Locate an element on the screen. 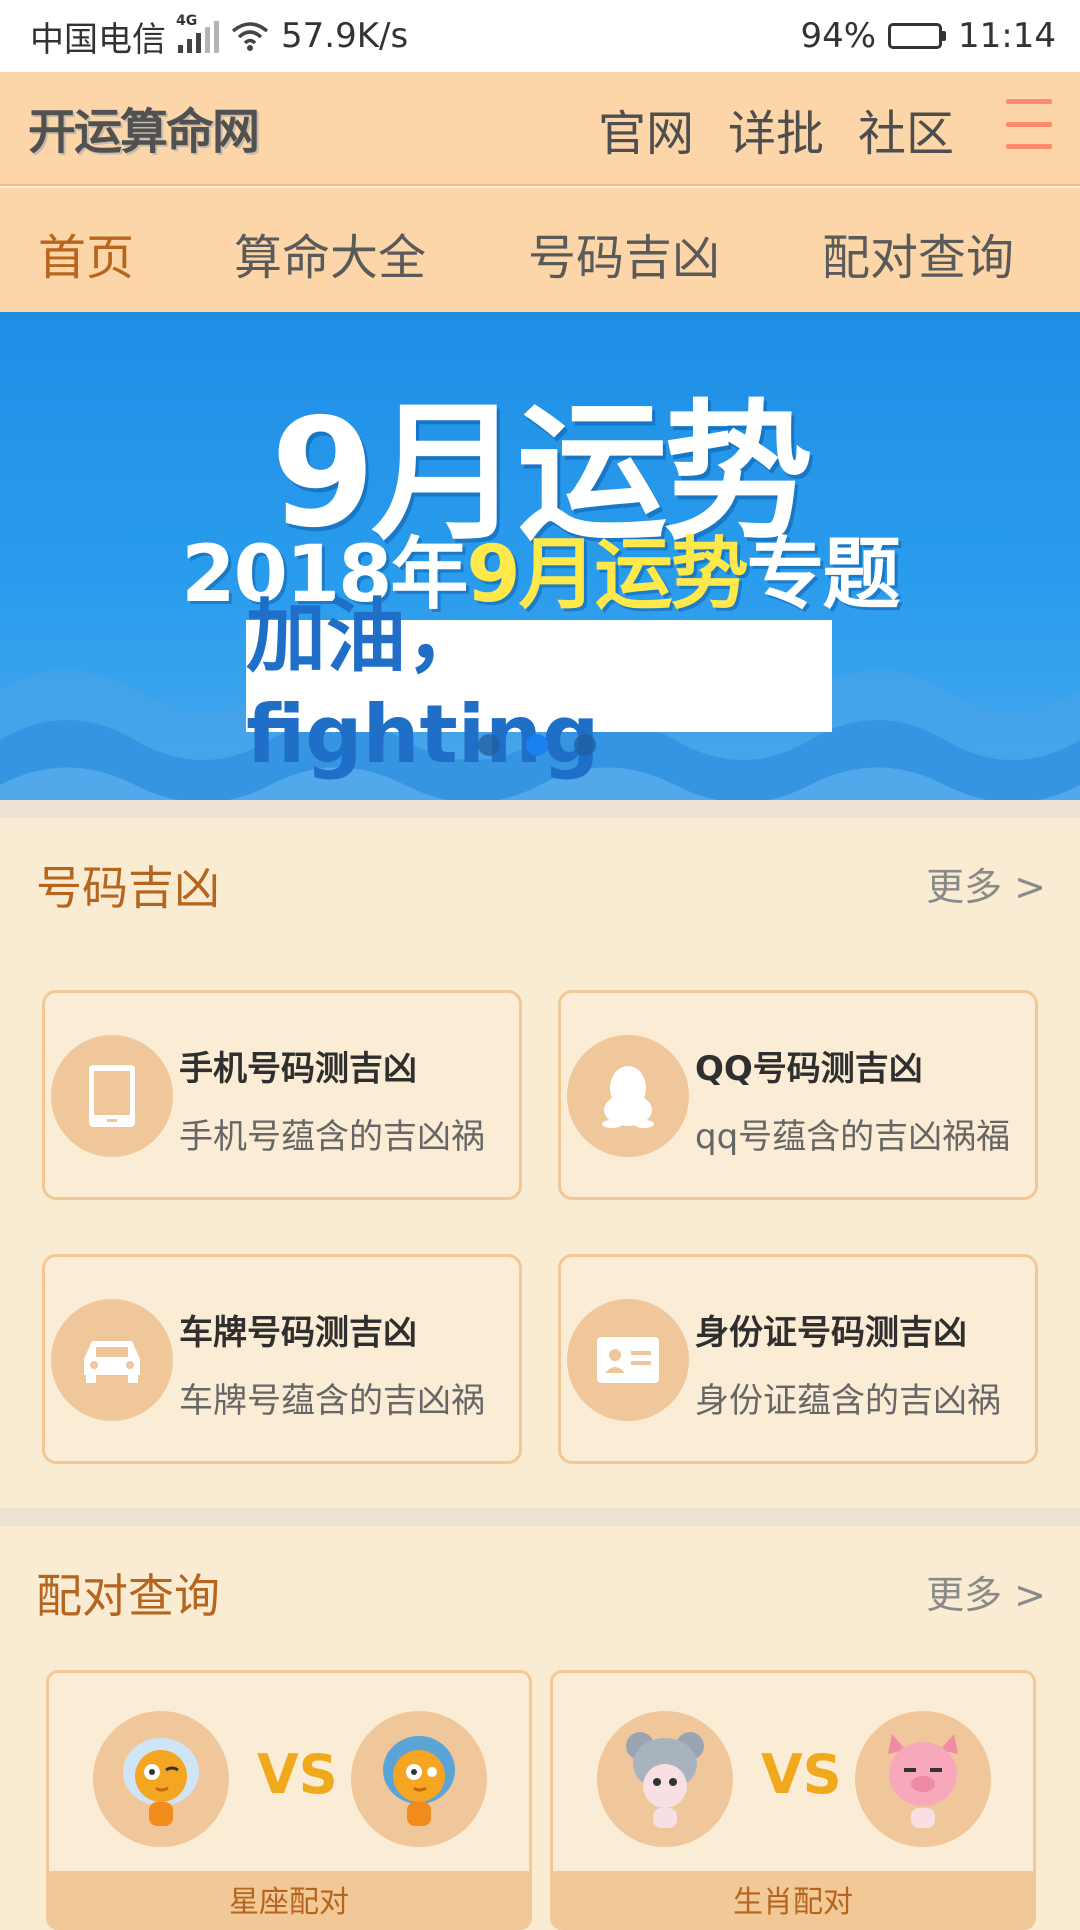 The width and height of the screenshot is (1080, 1930). card-id-card: 身份证号码测吉凶 身份证蕴含的吉凶祸 is located at coordinates (798, 1359).